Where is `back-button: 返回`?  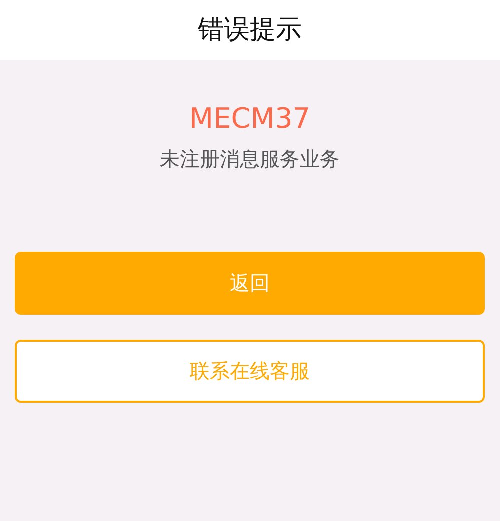 back-button: 返回 is located at coordinates (250, 283).